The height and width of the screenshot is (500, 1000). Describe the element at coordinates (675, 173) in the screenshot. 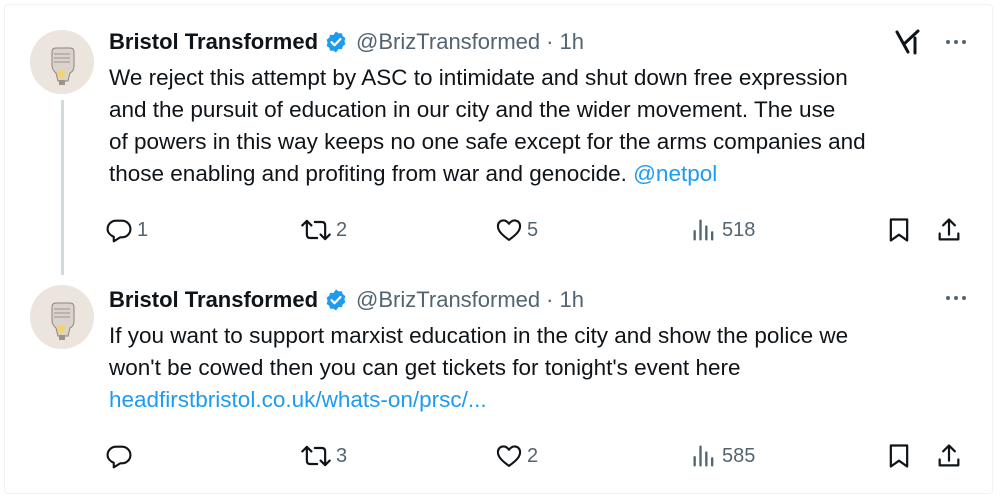

I see `mention-link: @netpol` at that location.